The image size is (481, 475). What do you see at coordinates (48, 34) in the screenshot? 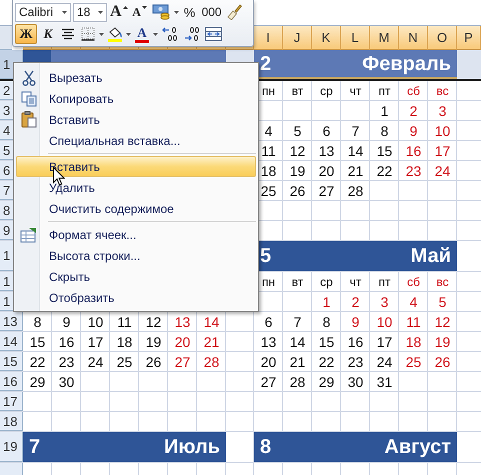
I see `italic-button: К` at bounding box center [48, 34].